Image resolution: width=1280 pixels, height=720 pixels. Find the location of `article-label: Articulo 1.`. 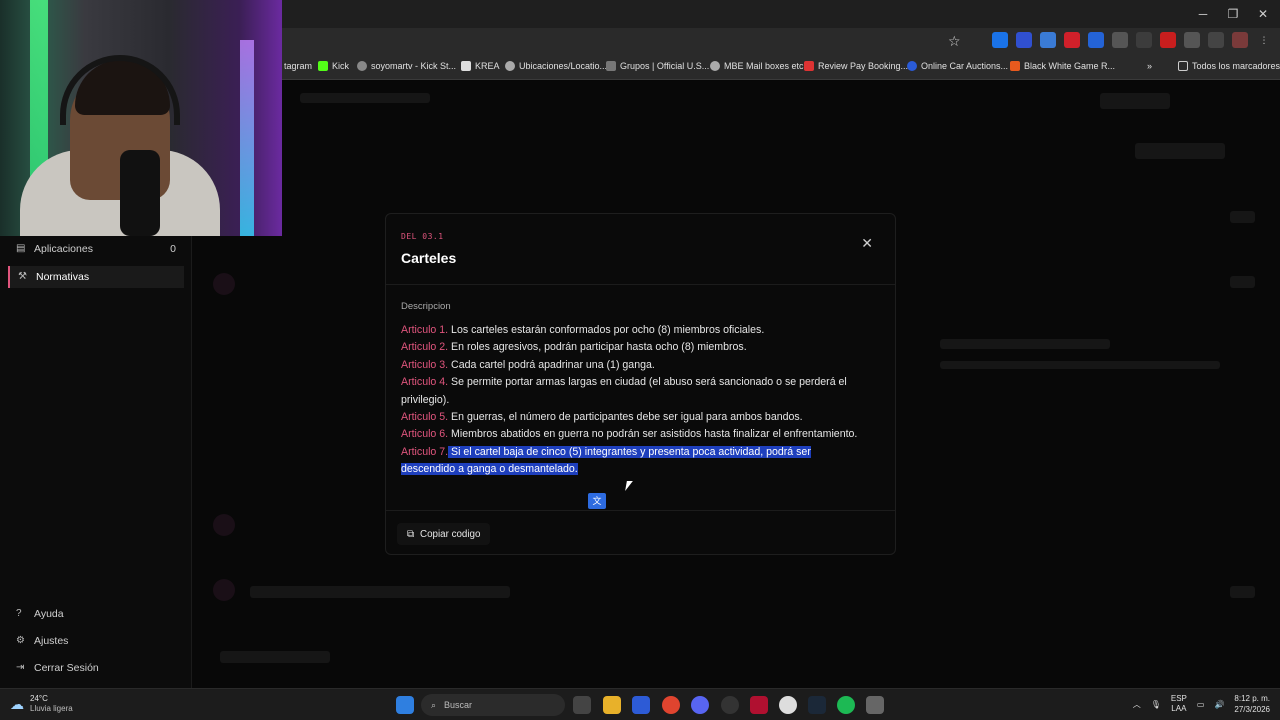

article-label: Articulo 1. is located at coordinates (425, 330).